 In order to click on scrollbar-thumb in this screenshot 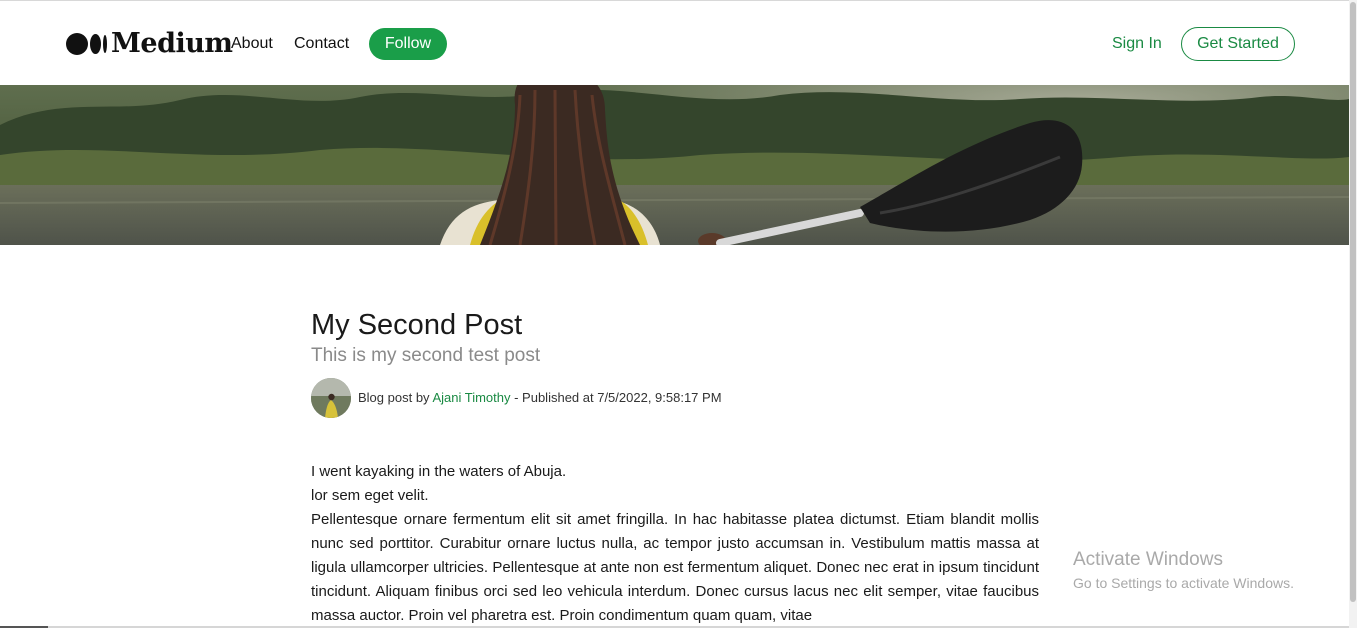, I will do `click(1353, 302)`.